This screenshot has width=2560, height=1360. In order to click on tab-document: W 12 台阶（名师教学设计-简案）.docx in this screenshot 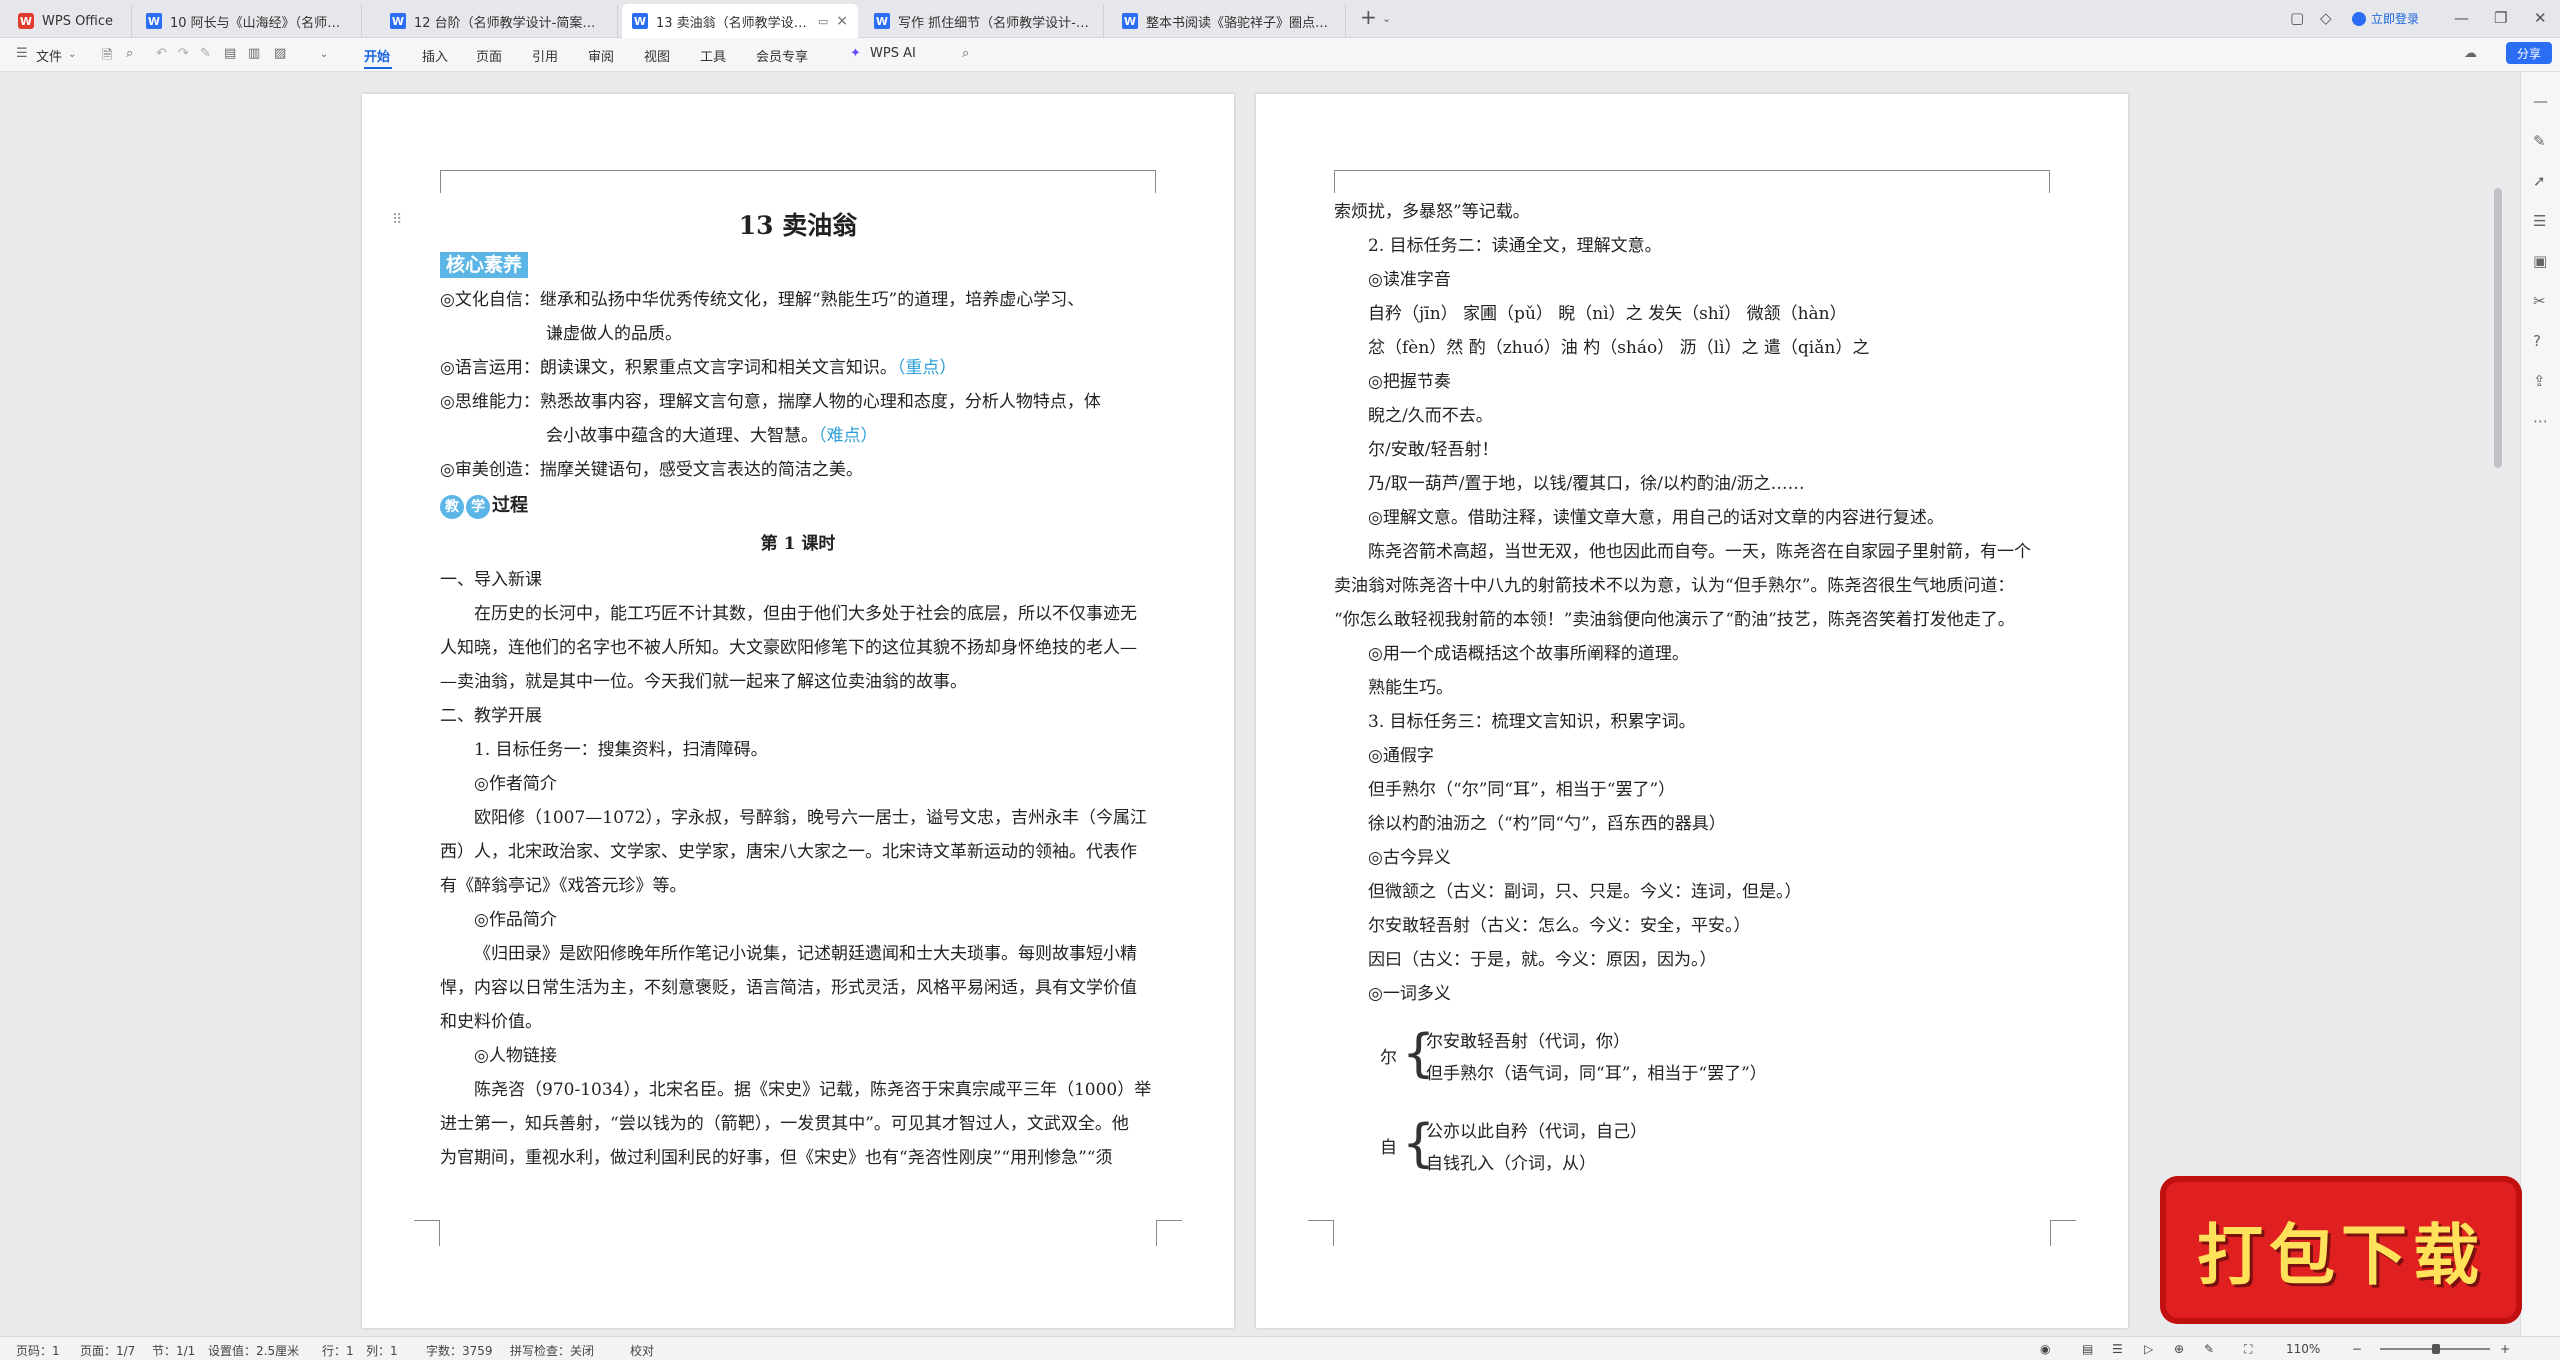, I will do `click(499, 21)`.